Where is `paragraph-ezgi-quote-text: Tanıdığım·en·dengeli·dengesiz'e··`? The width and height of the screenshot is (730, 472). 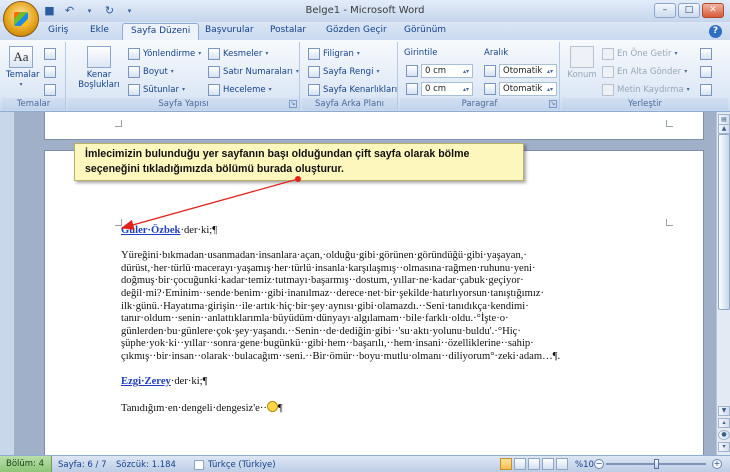
paragraph-ezgi-quote-text: Tanıdığım·en·dengeli·dengesiz'e·· is located at coordinates (194, 409).